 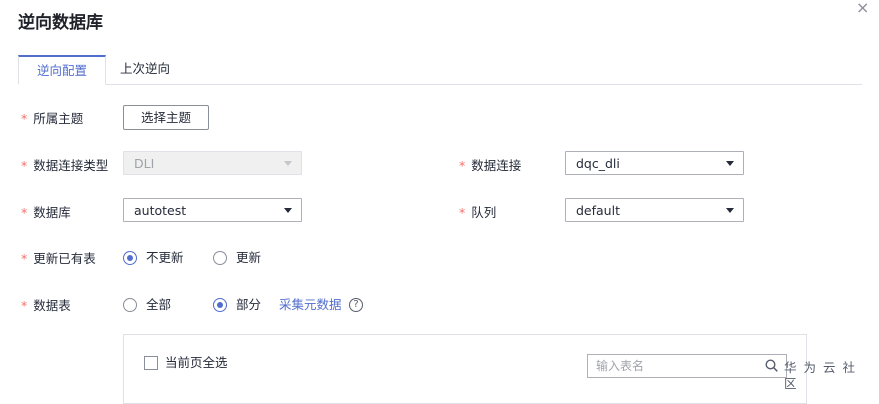 I want to click on tab-last-reverse: 上次逆向, so click(x=145, y=69).